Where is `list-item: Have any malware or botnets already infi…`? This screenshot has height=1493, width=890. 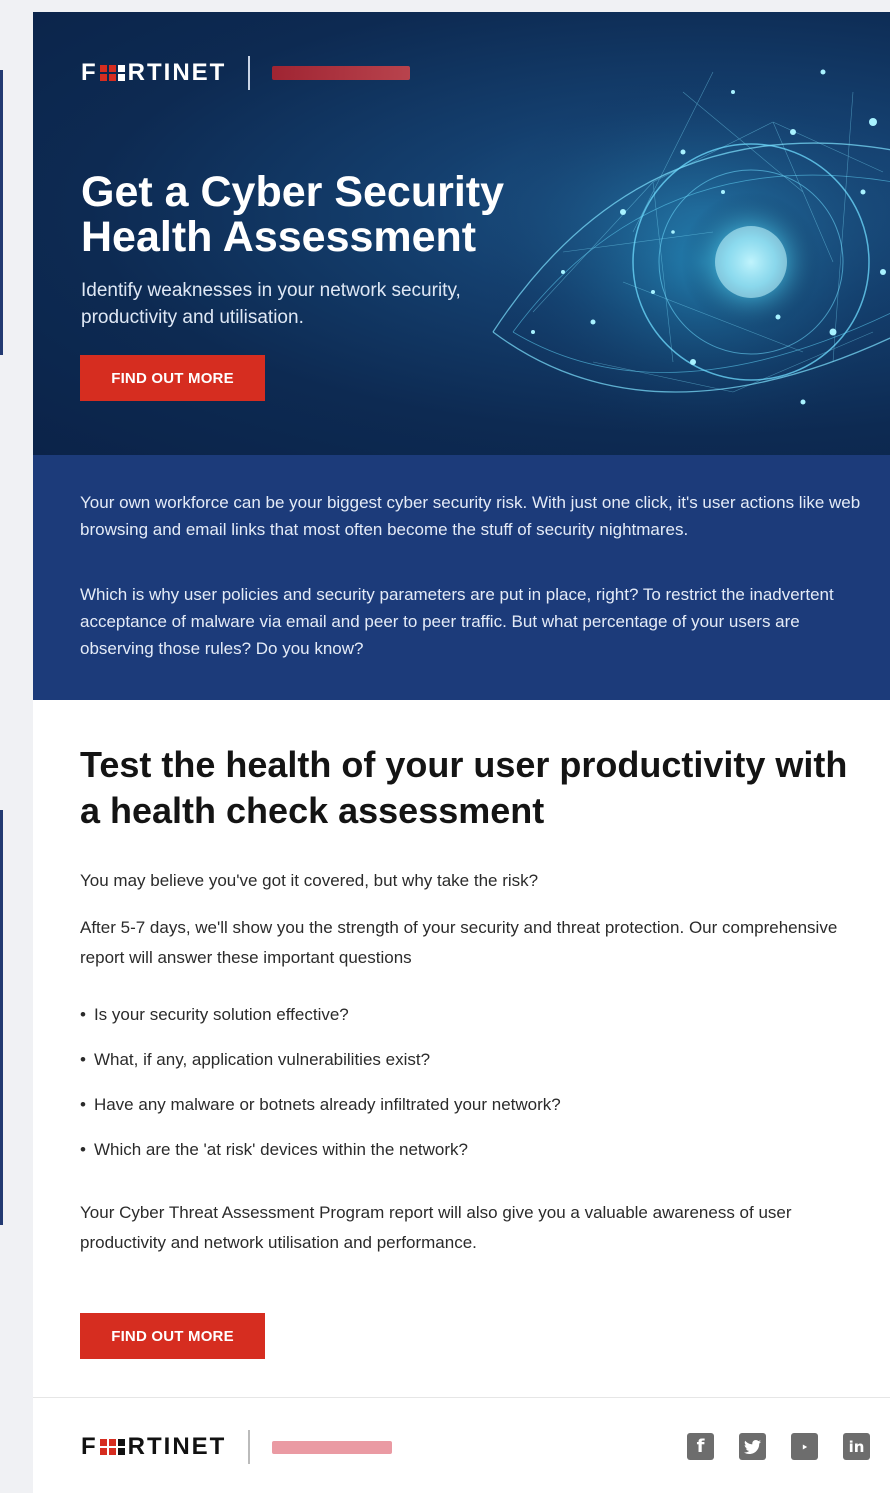 list-item: Have any malware or botnets already infi… is located at coordinates (320, 1112).